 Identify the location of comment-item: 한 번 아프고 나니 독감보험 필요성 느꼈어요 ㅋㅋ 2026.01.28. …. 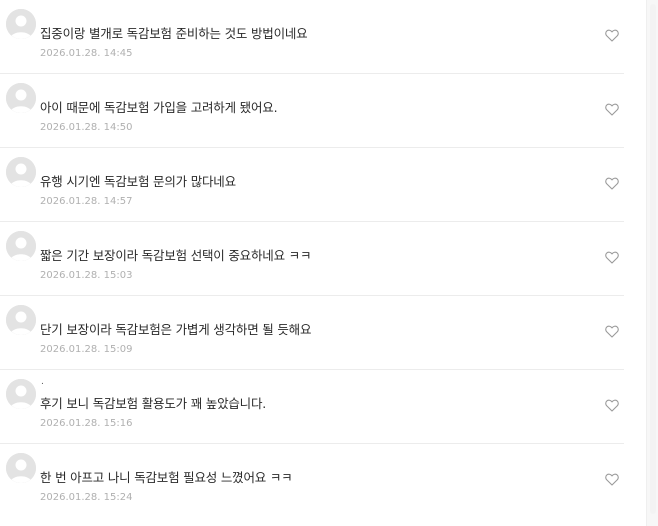
(312, 481).